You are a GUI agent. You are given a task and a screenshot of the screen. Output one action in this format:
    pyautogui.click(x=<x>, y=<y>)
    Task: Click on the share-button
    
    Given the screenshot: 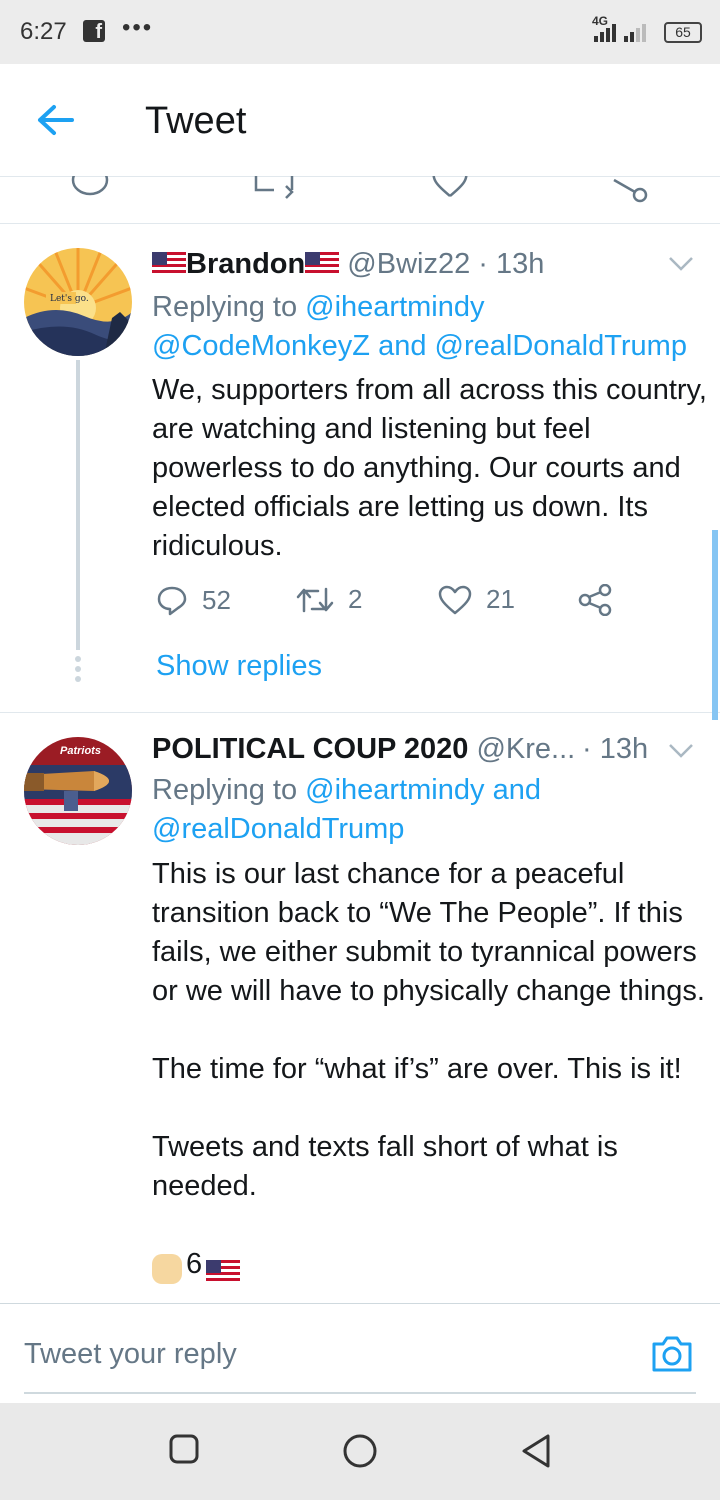 What is the action you would take?
    pyautogui.click(x=595, y=600)
    